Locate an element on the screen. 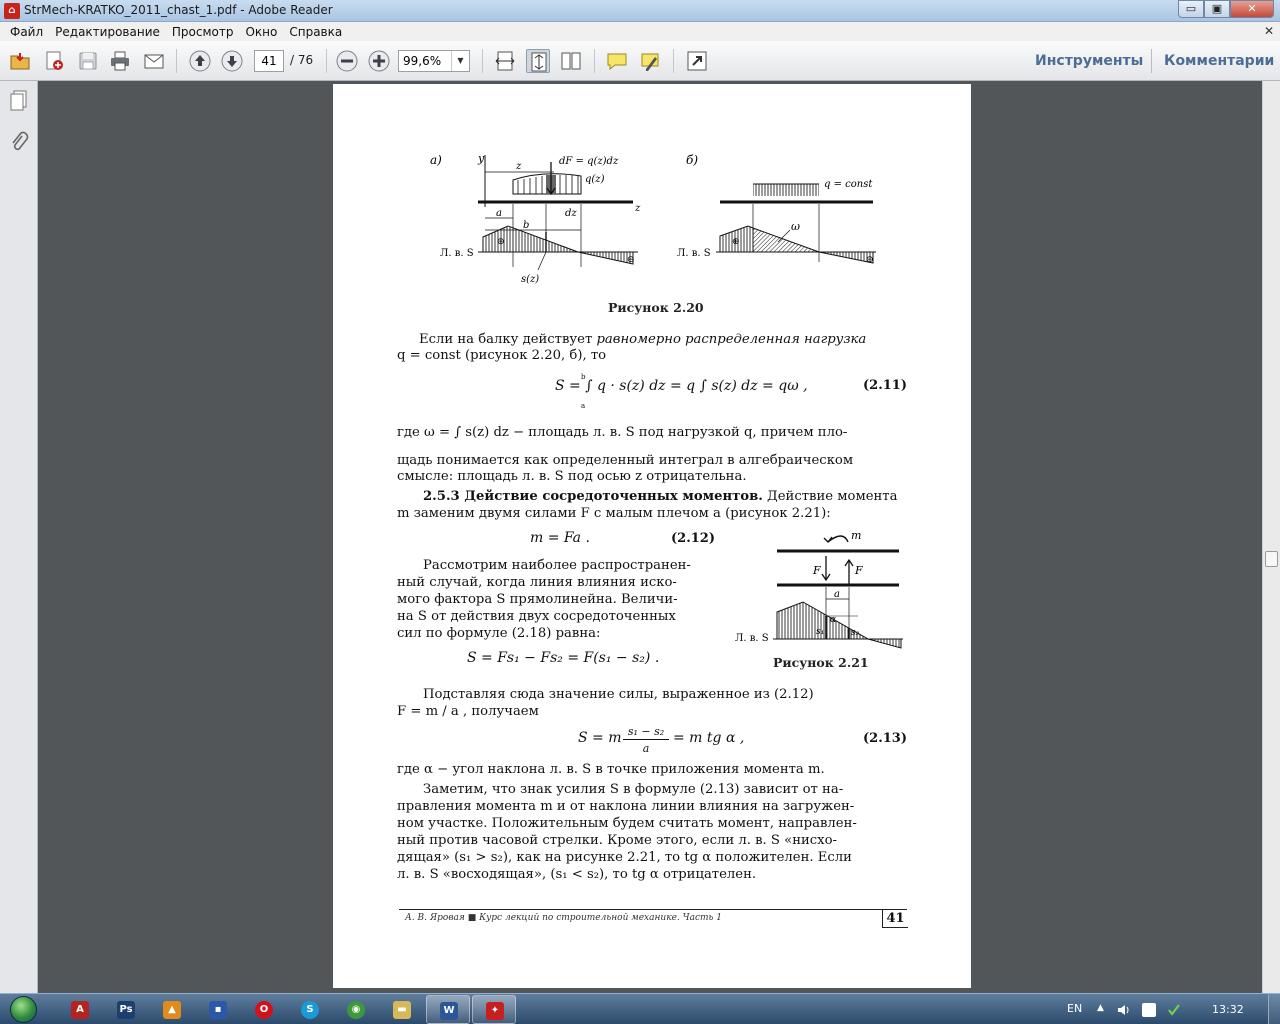 Image resolution: width=1280 pixels, height=1024 pixels. show-hidden-icons-icon: ▲ is located at coordinates (1104, 1010).